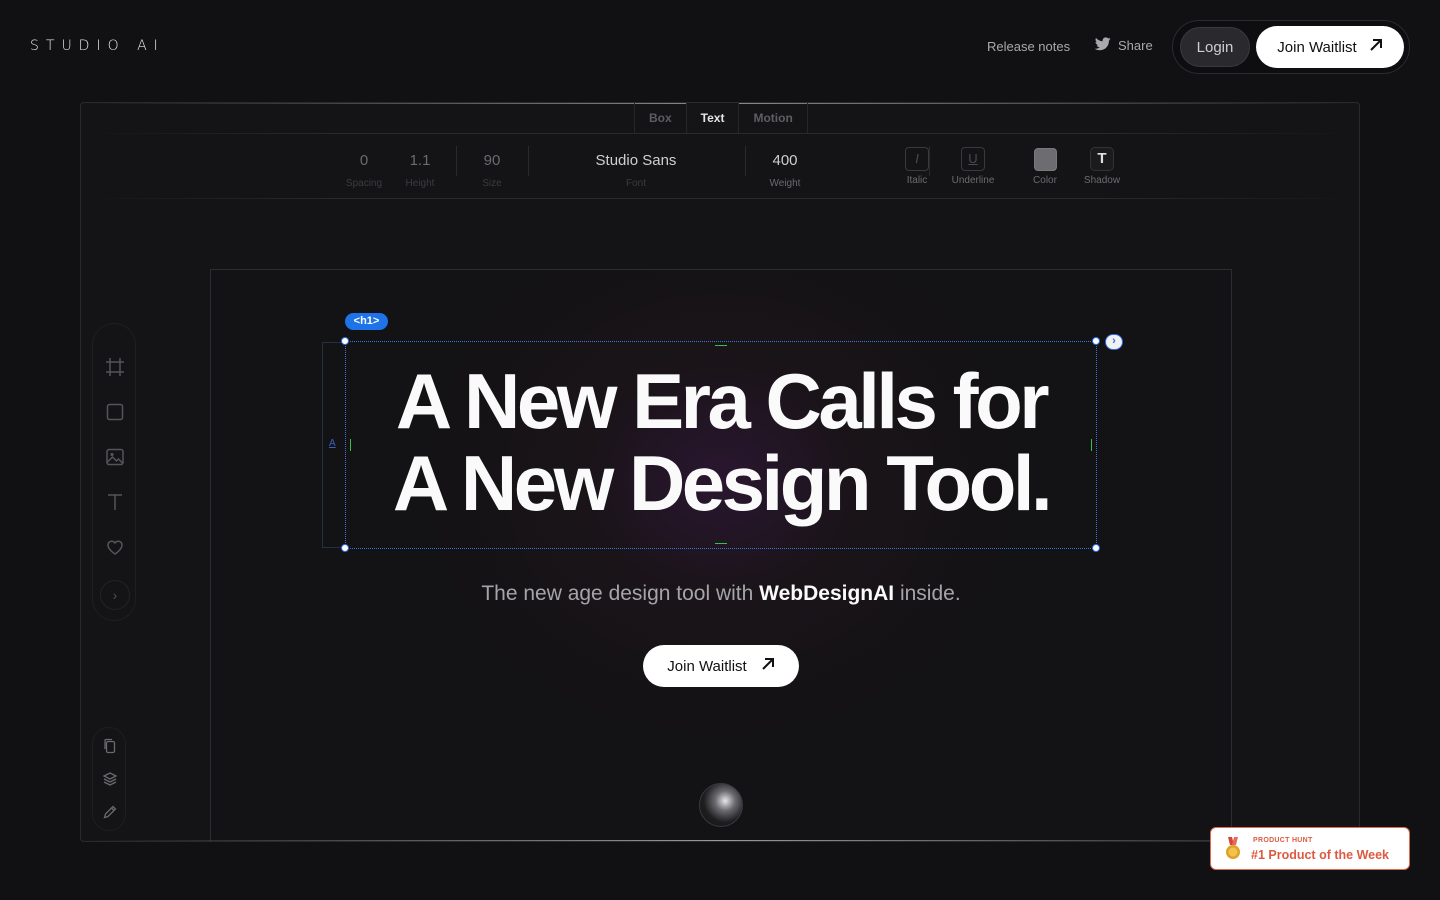 This screenshot has width=1440, height=900. Describe the element at coordinates (636, 160) in the screenshot. I see `font-value: Studio Sans` at that location.